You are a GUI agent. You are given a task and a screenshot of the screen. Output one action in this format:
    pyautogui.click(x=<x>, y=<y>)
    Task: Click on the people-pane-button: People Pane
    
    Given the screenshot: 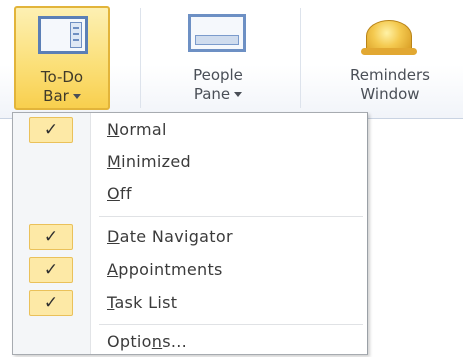 What is the action you would take?
    pyautogui.click(x=218, y=58)
    